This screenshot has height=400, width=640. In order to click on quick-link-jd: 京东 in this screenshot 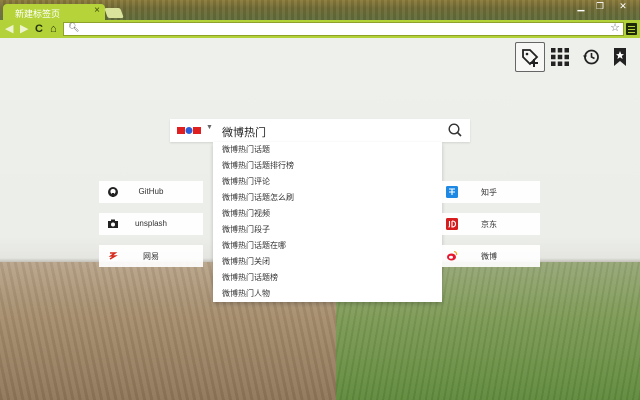, I will do `click(489, 224)`.